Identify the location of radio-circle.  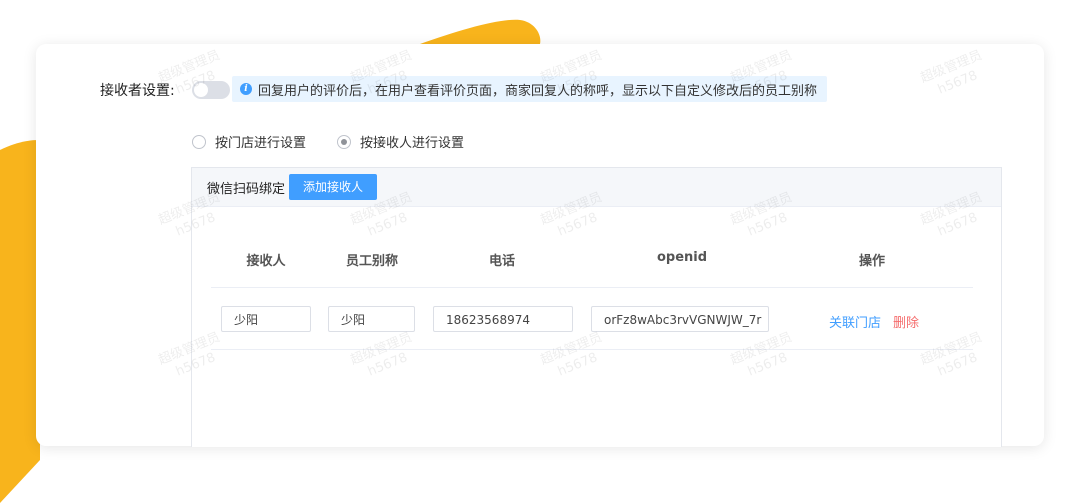
(199, 141).